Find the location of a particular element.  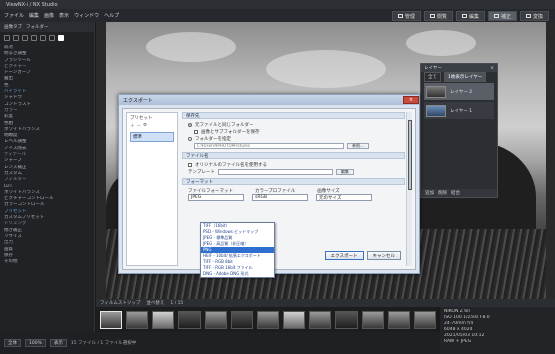

name-template-row: テンプレート 編集 is located at coordinates (293, 171).